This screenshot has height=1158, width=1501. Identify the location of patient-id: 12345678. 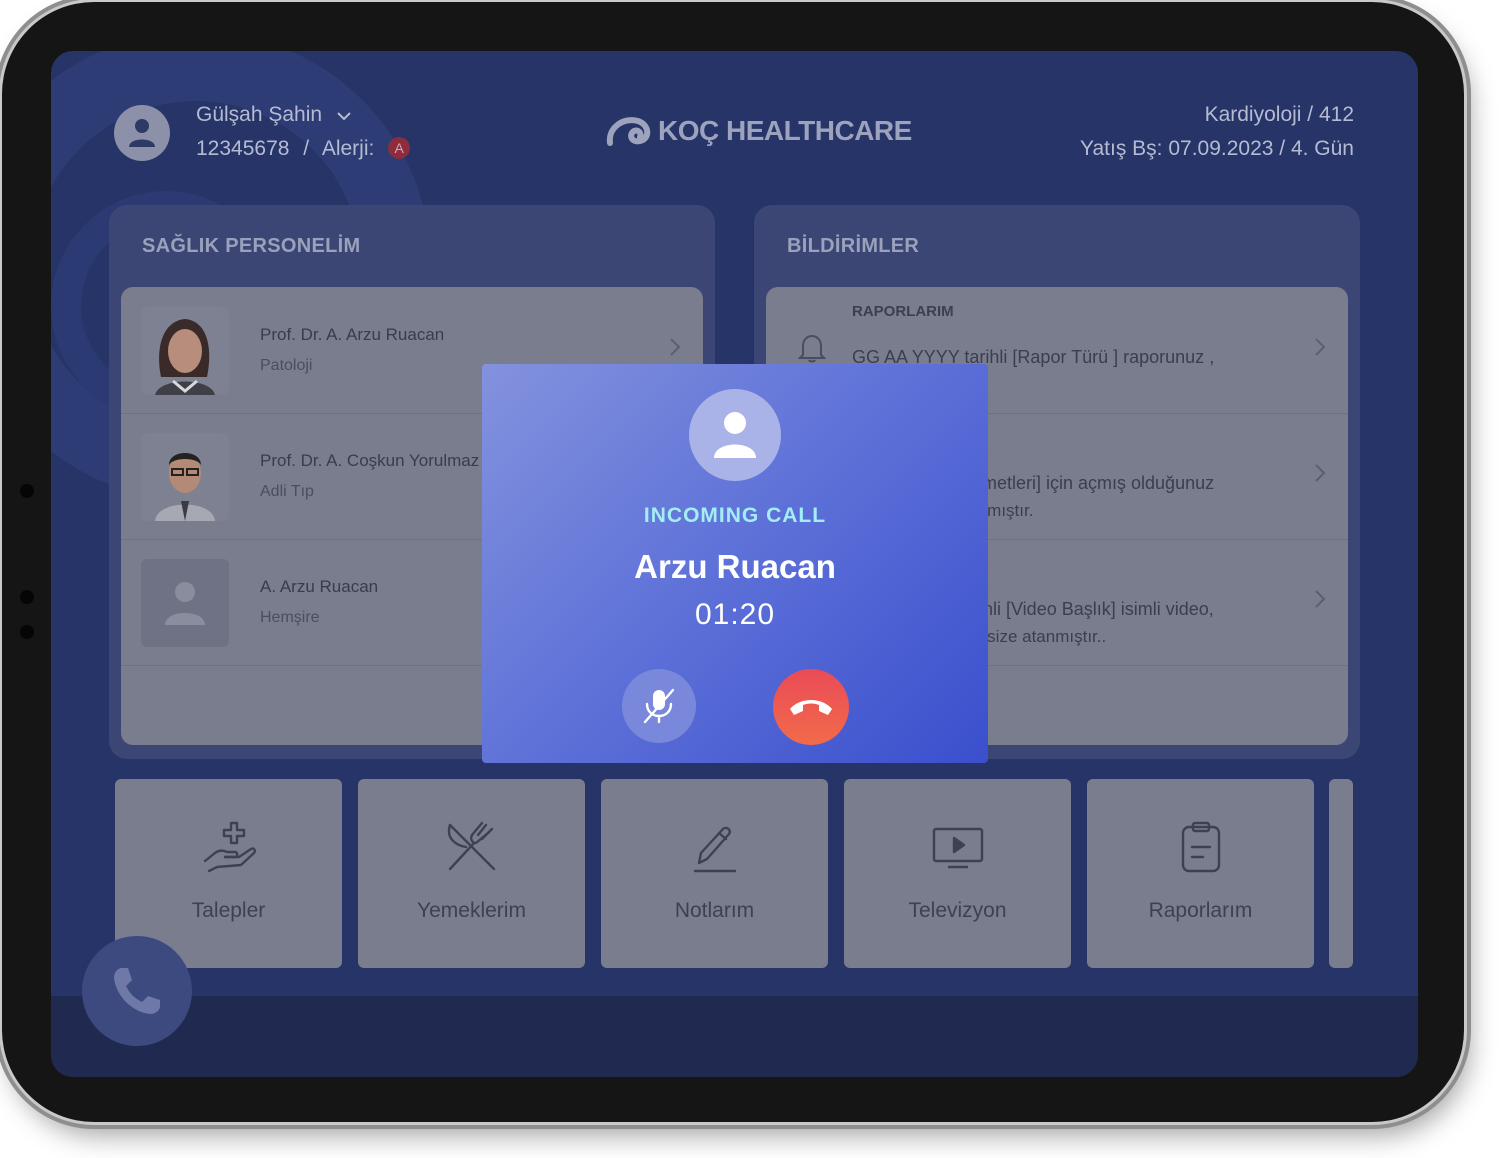
(243, 148).